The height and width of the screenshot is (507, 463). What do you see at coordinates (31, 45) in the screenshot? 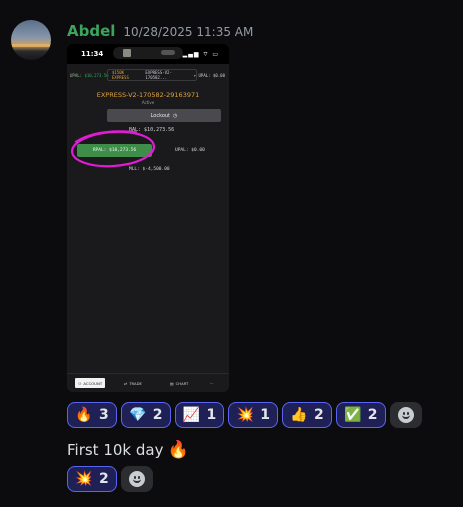
I see `avatar-image` at bounding box center [31, 45].